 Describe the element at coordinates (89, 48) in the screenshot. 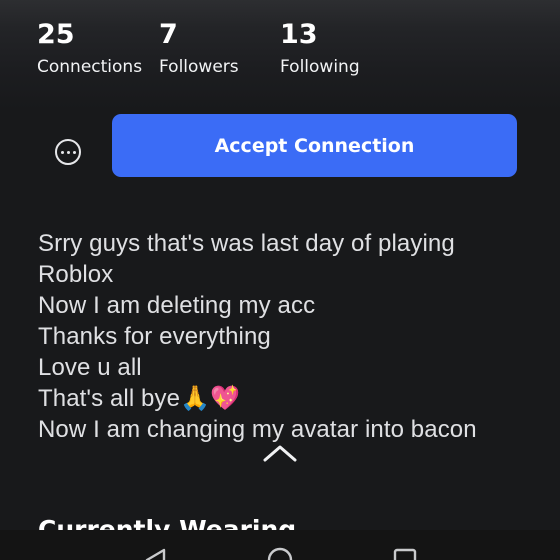

I see `connections-stat: 25 Connections` at that location.